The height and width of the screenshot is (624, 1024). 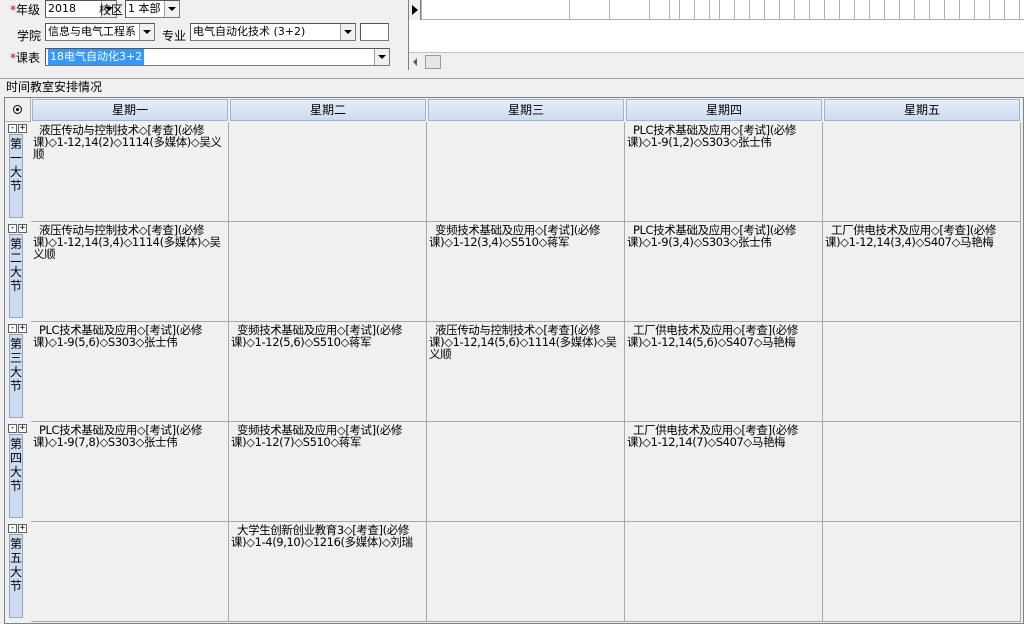 I want to click on major-select: 电气自动化技术 (3+2), so click(x=273, y=32).